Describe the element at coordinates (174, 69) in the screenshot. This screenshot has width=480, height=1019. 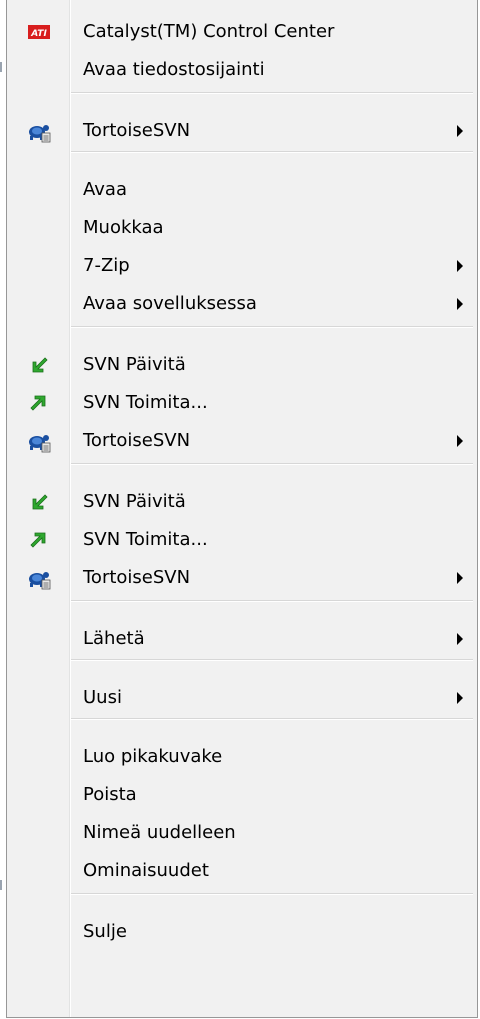
I see `menu-item-label: Avaa tiedostosijainti` at that location.